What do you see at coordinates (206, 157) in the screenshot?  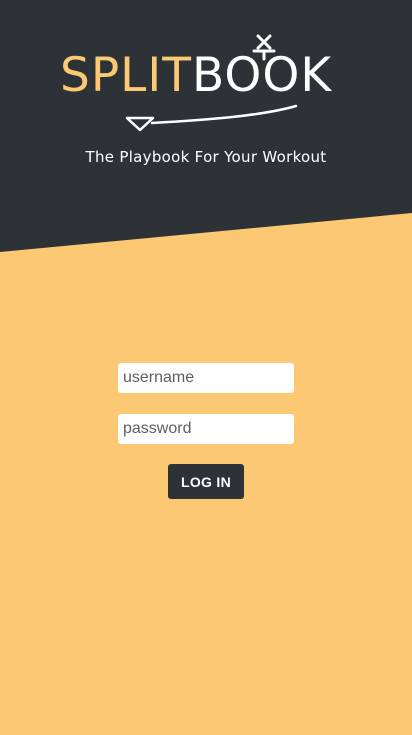 I see `tagline: The Playbook For Your Workout` at bounding box center [206, 157].